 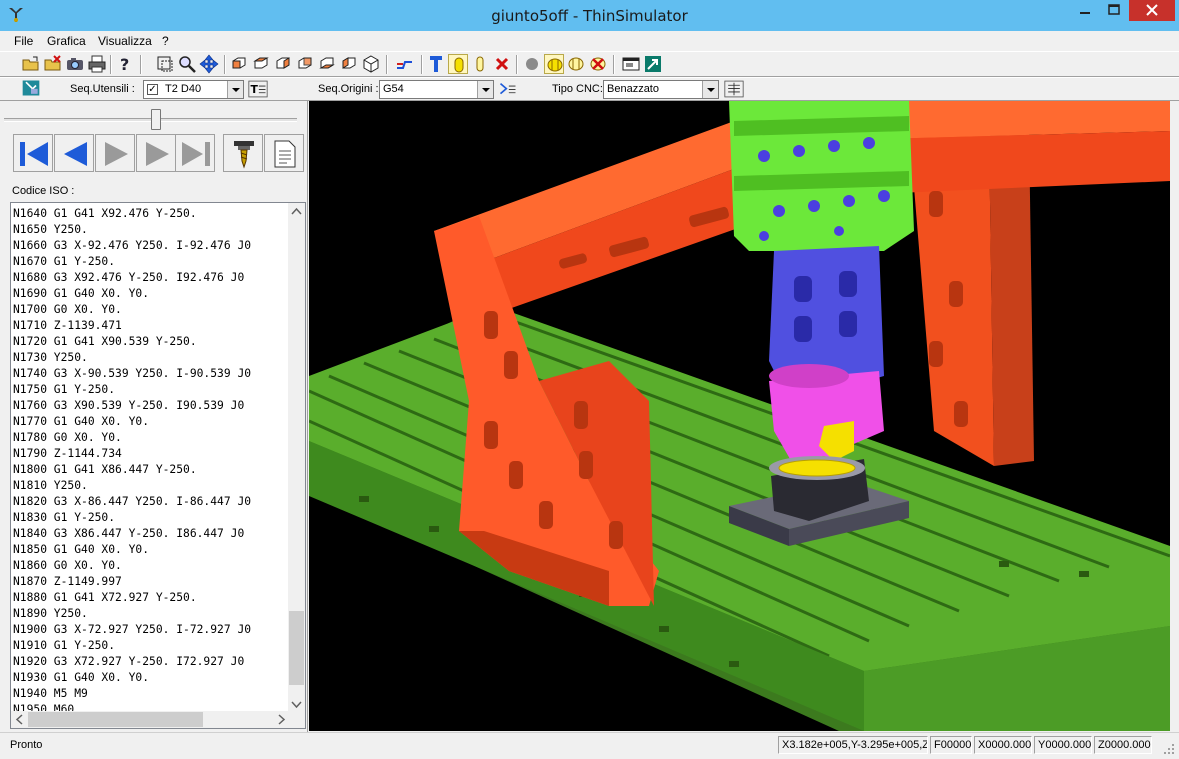 I want to click on view-side-button, so click(x=283, y=64).